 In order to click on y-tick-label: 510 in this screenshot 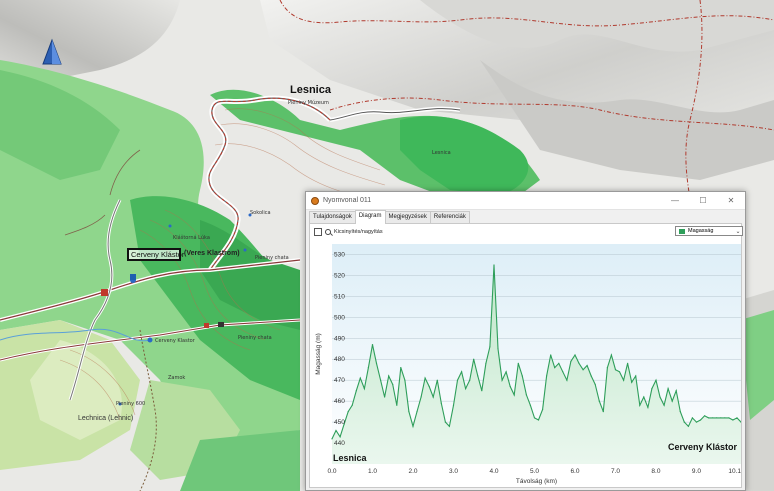, I will do `click(339, 296)`.